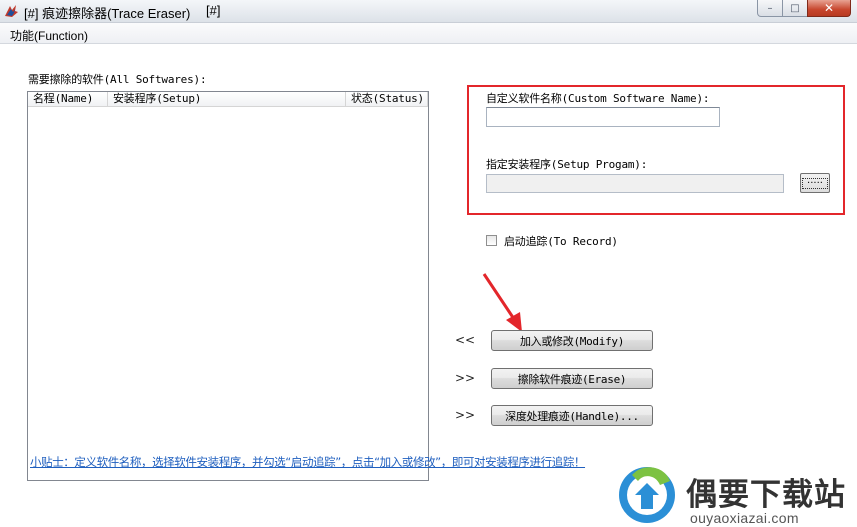 The image size is (857, 527). I want to click on app-icon, so click(11, 11).